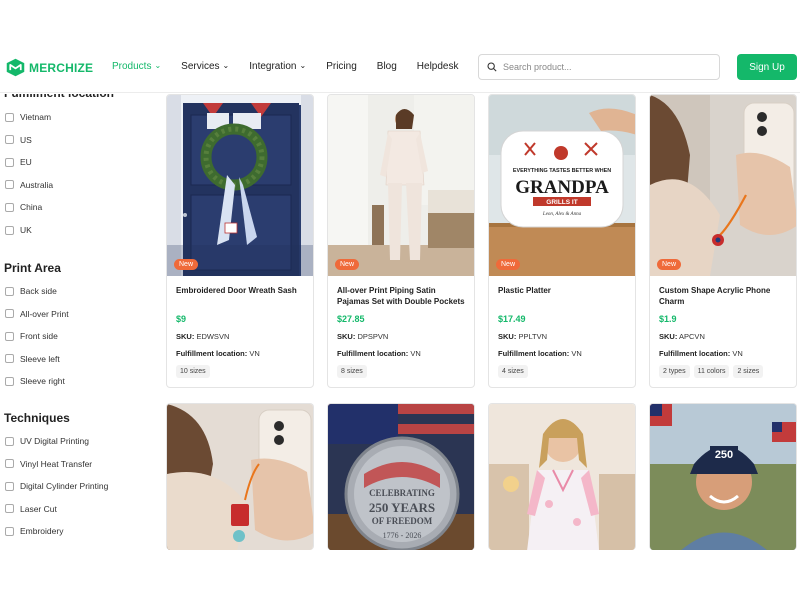 The height and width of the screenshot is (600, 800). I want to click on size-tag: 10 sizes, so click(193, 371).